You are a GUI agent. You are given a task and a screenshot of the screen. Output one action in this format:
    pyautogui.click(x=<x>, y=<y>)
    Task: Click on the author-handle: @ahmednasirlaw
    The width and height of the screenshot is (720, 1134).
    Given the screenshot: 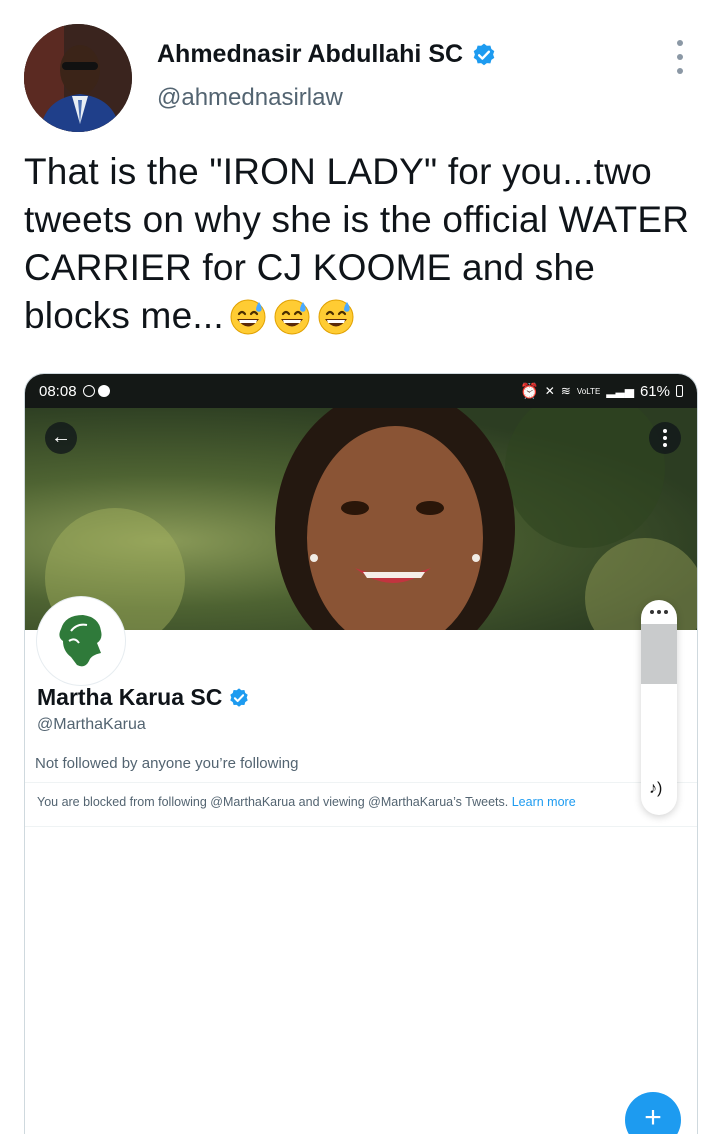 What is the action you would take?
    pyautogui.click(x=250, y=98)
    